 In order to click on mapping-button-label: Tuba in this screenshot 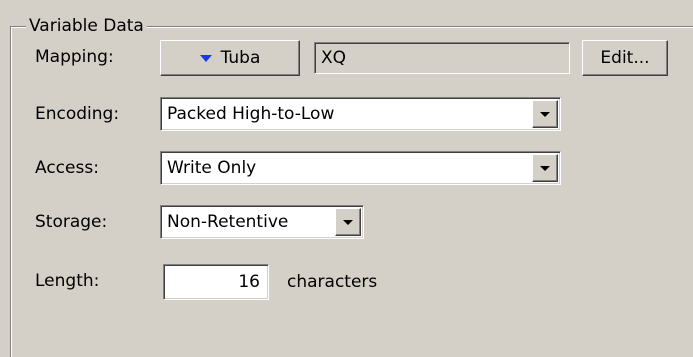, I will do `click(240, 58)`.